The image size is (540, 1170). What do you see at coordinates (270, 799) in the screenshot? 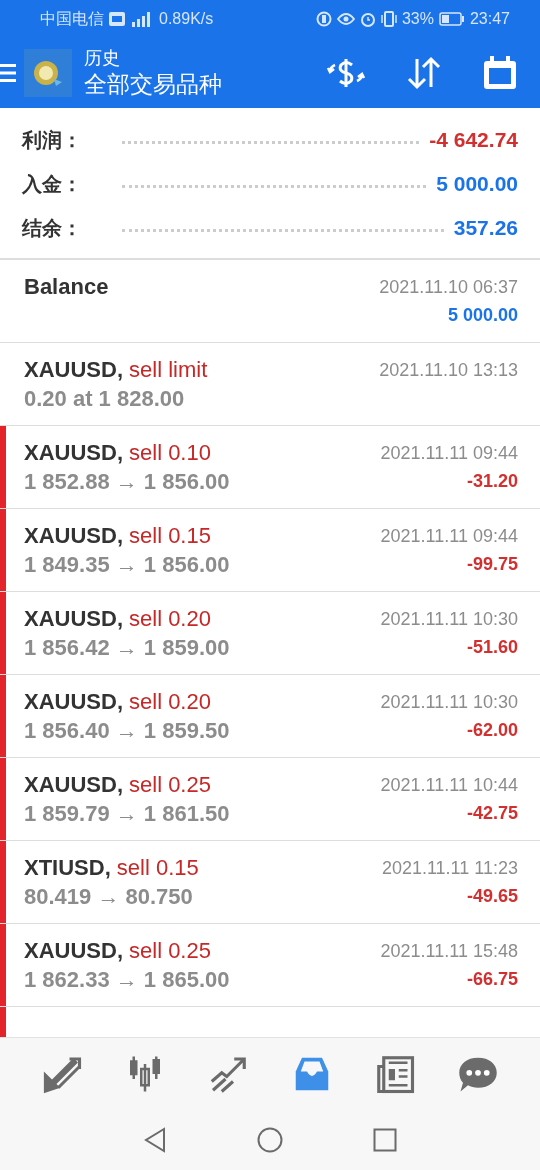
I see `history-row: XAUUSD, sell 0.25 1 859.79 → 1 861.50 2021.11.11 10:44 -42.75` at bounding box center [270, 799].